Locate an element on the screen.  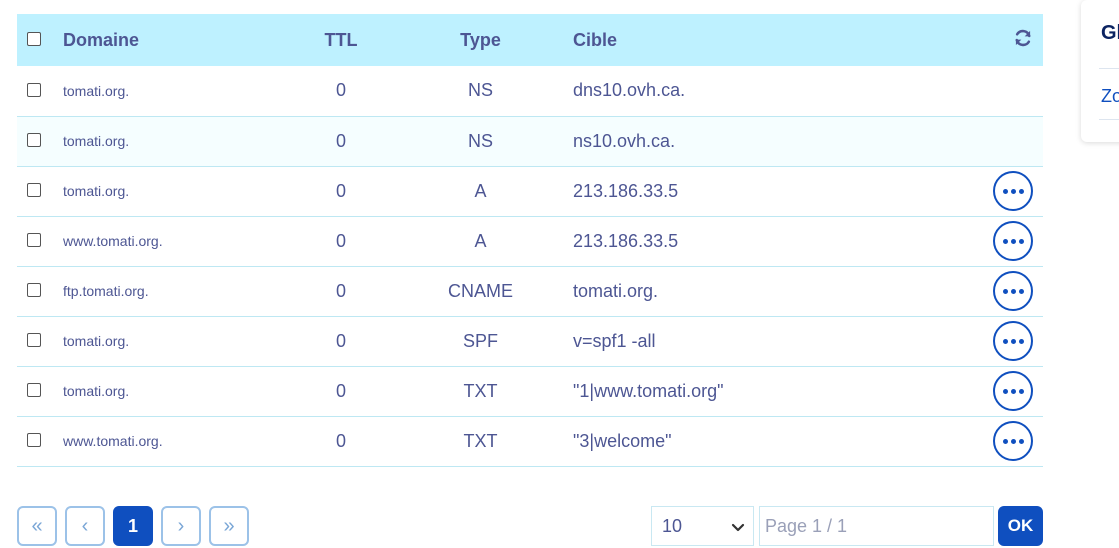
record-target: "3|welcome" is located at coordinates (622, 440).